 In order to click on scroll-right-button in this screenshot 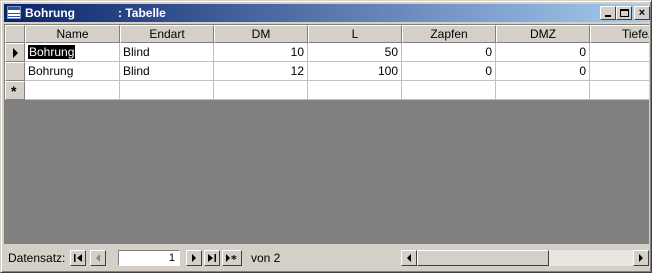, I will do `click(641, 258)`.